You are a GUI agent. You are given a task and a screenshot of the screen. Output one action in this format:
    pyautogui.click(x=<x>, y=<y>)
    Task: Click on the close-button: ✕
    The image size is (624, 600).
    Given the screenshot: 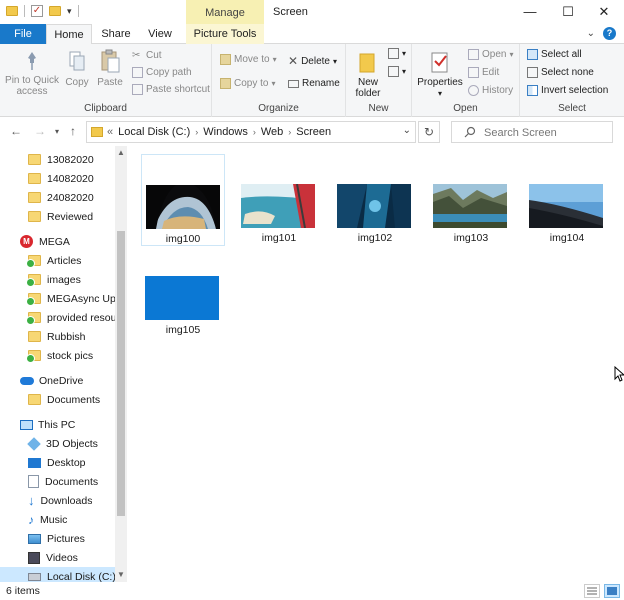 What is the action you would take?
    pyautogui.click(x=604, y=12)
    